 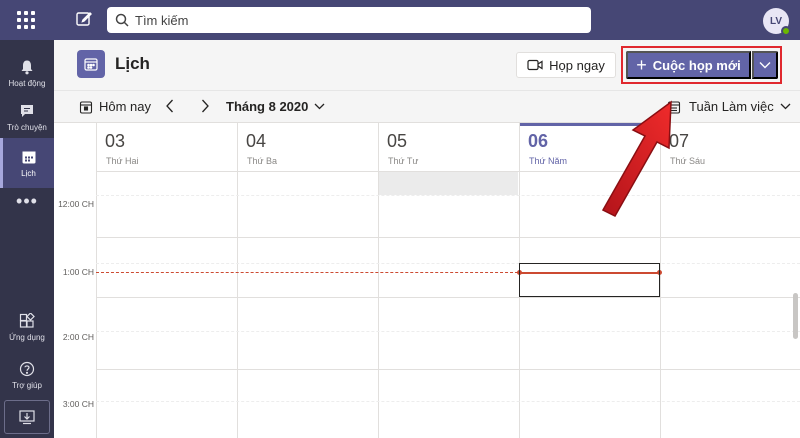 What do you see at coordinates (262, 161) in the screenshot?
I see `day-name: Thứ Ba` at bounding box center [262, 161].